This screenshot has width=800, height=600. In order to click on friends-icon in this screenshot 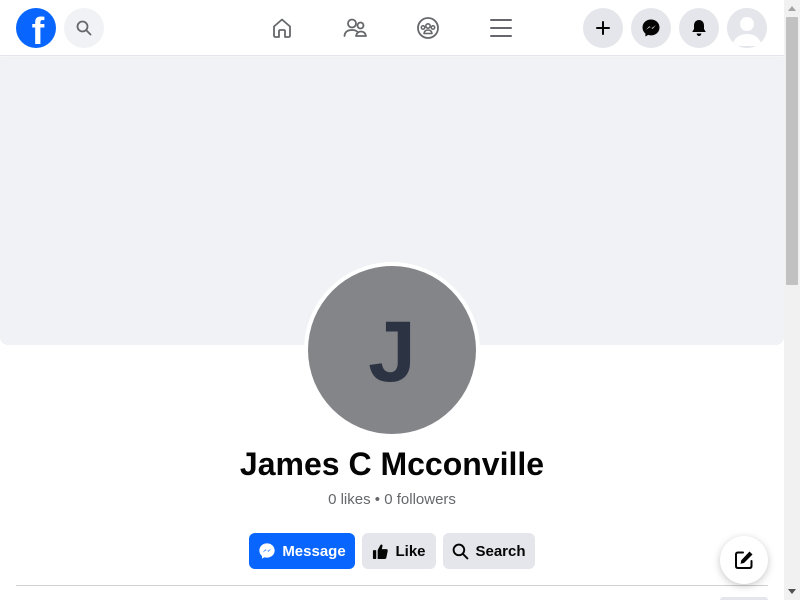, I will do `click(355, 27)`.